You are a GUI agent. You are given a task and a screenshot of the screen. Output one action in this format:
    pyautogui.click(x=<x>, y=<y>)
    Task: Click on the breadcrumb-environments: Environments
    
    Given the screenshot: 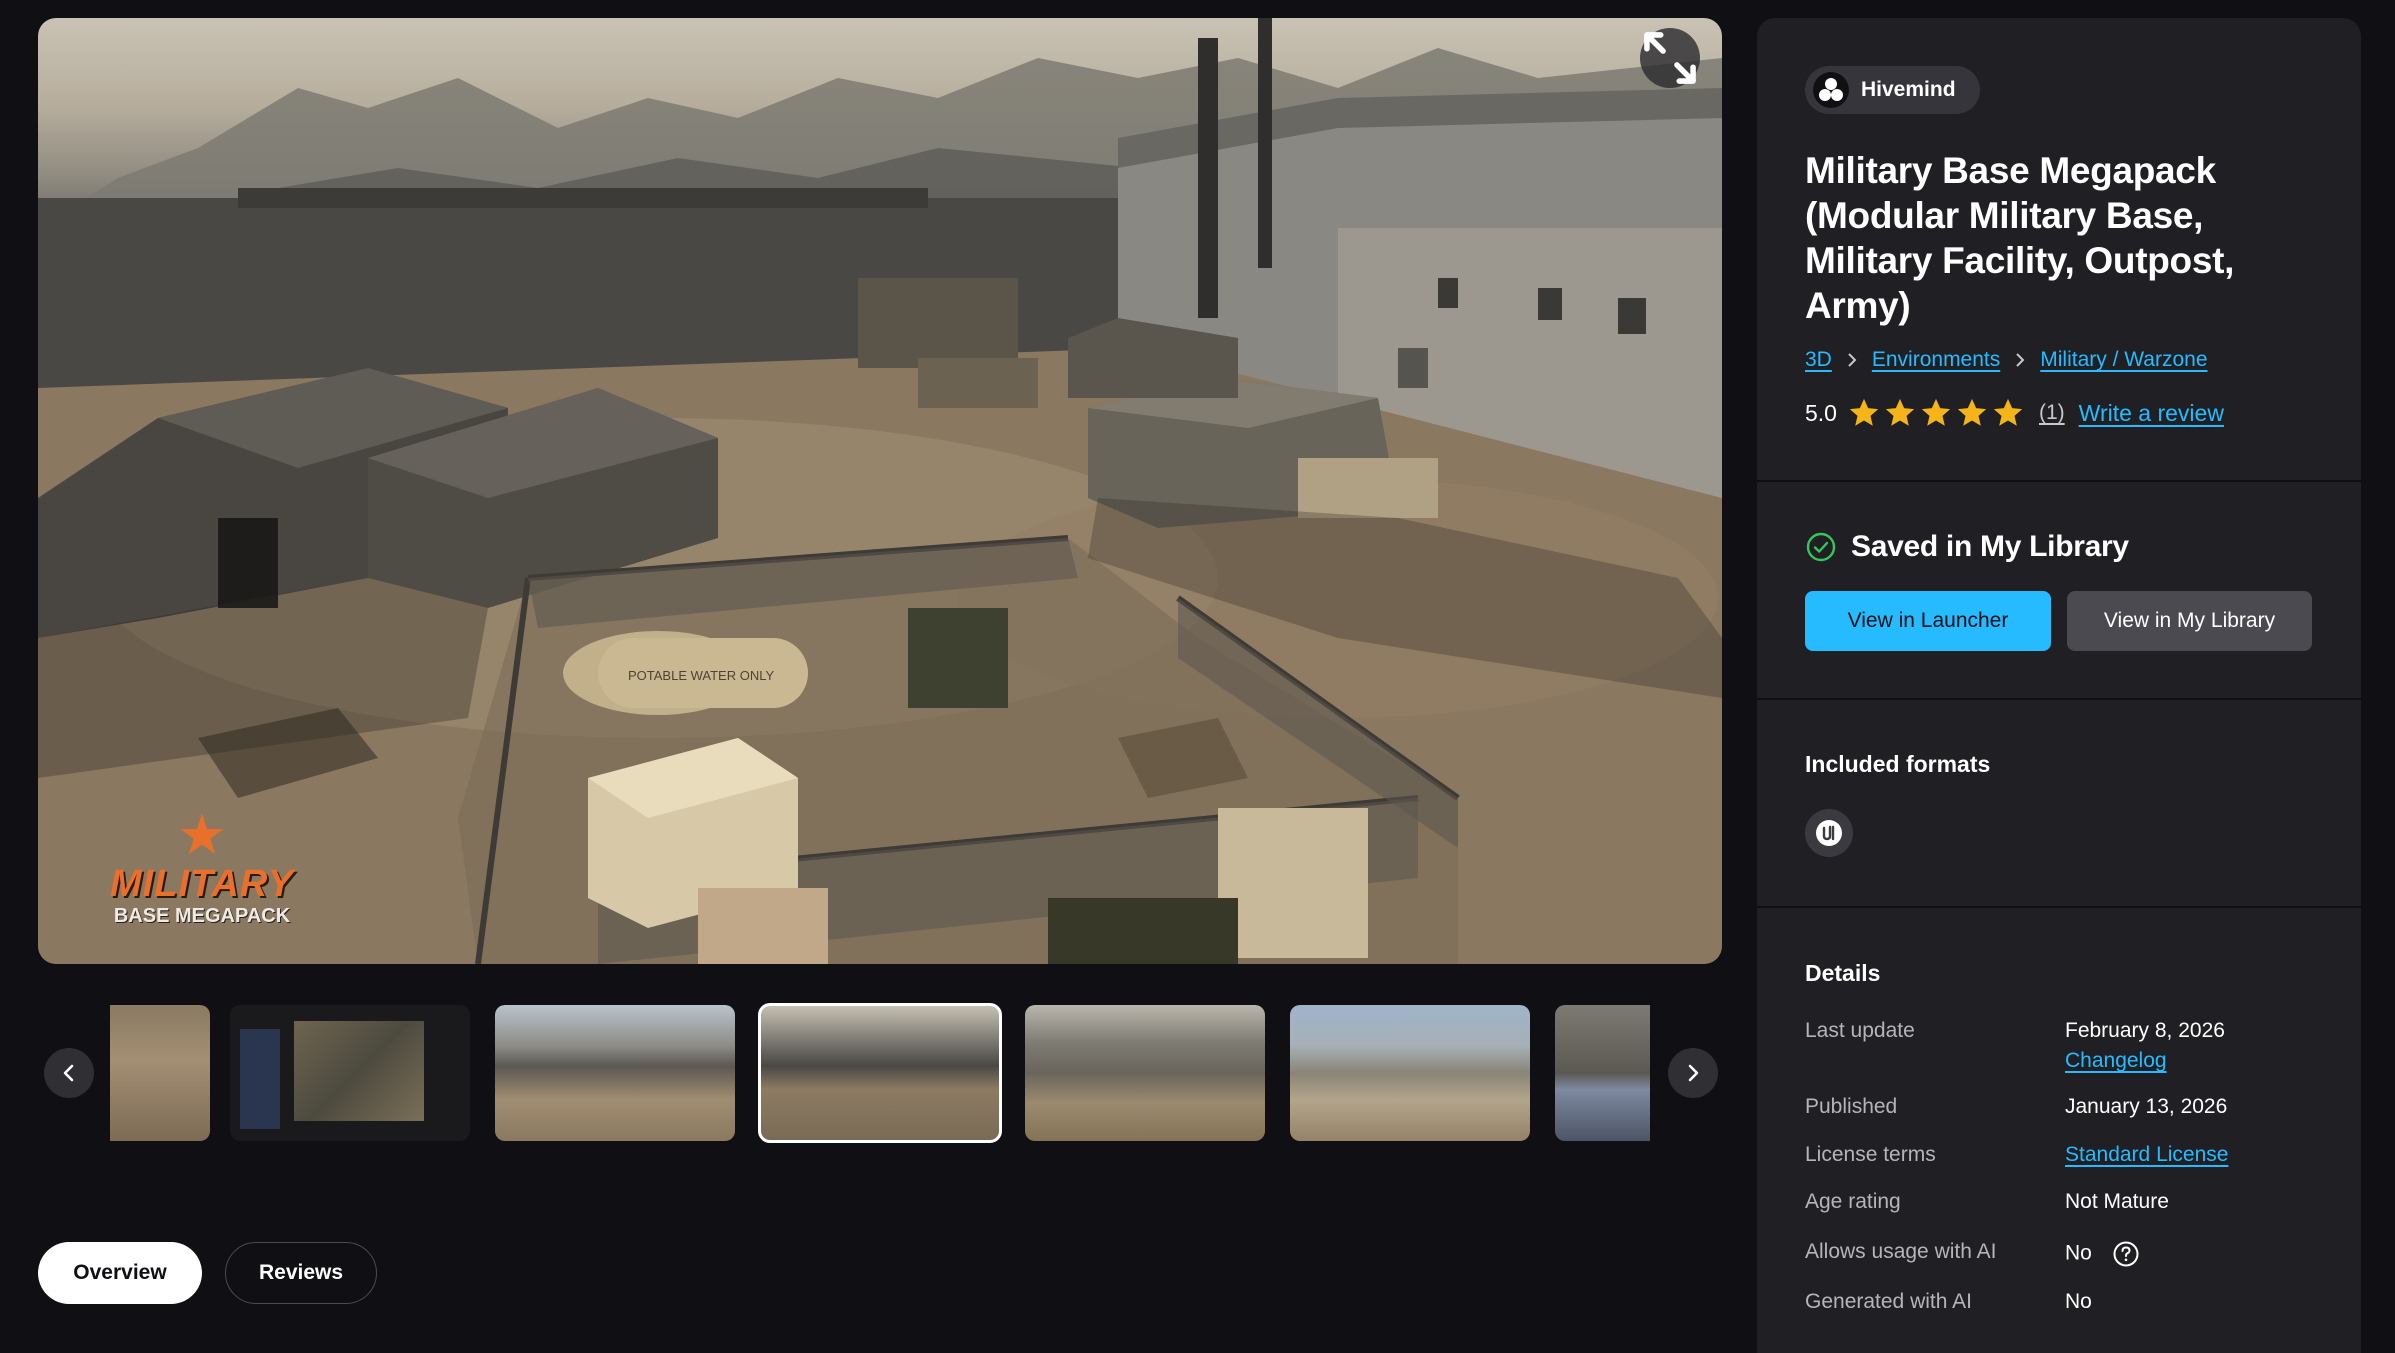 What is the action you would take?
    pyautogui.click(x=1936, y=360)
    